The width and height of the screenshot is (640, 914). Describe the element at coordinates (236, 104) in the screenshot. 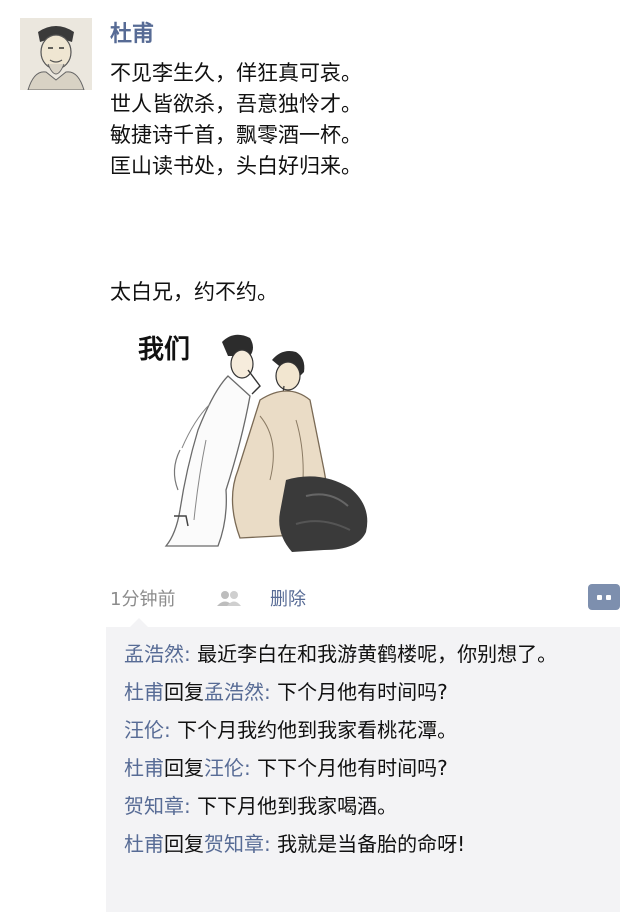

I see `poem-line: 世人皆欲杀，吾意独怜才。` at that location.